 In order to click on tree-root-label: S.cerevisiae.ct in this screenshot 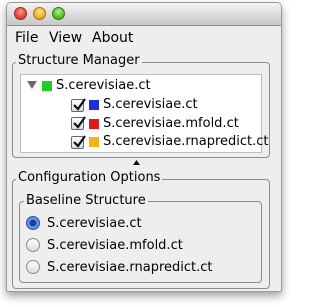, I will do `click(103, 85)`.